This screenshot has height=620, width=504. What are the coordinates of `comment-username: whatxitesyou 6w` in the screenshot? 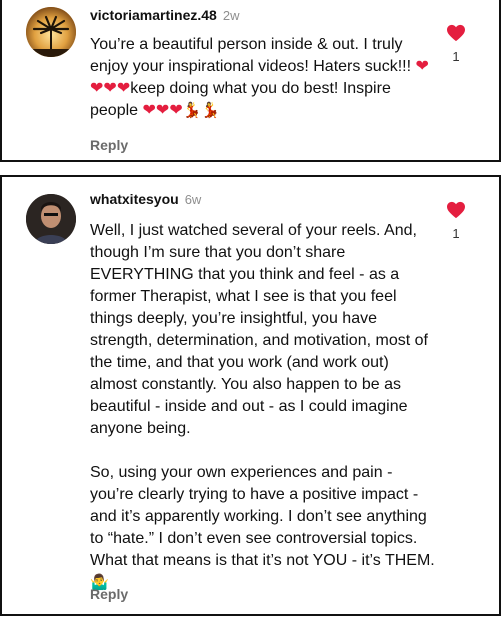 It's located at (145, 199).